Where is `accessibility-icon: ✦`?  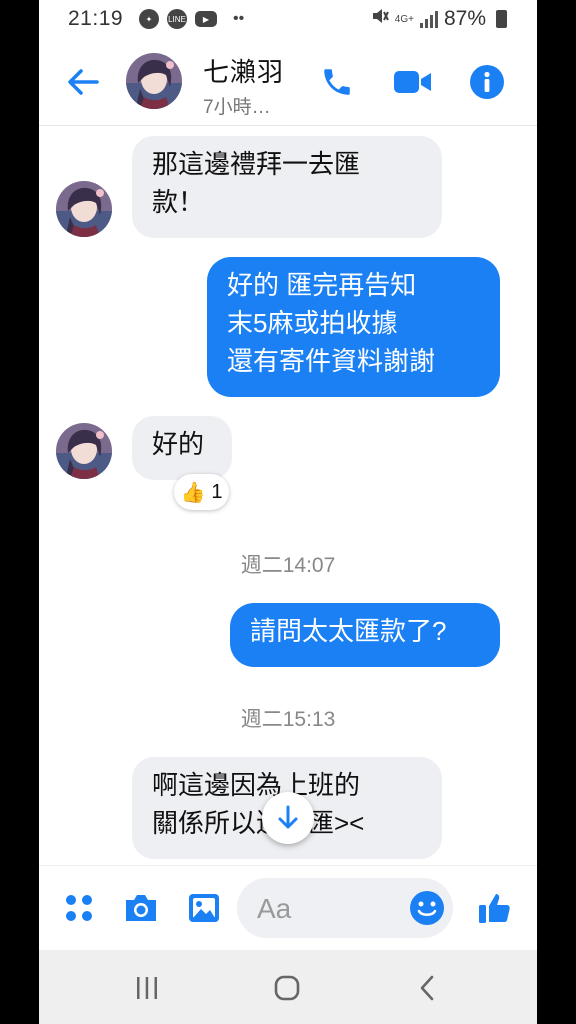
accessibility-icon: ✦ is located at coordinates (149, 19).